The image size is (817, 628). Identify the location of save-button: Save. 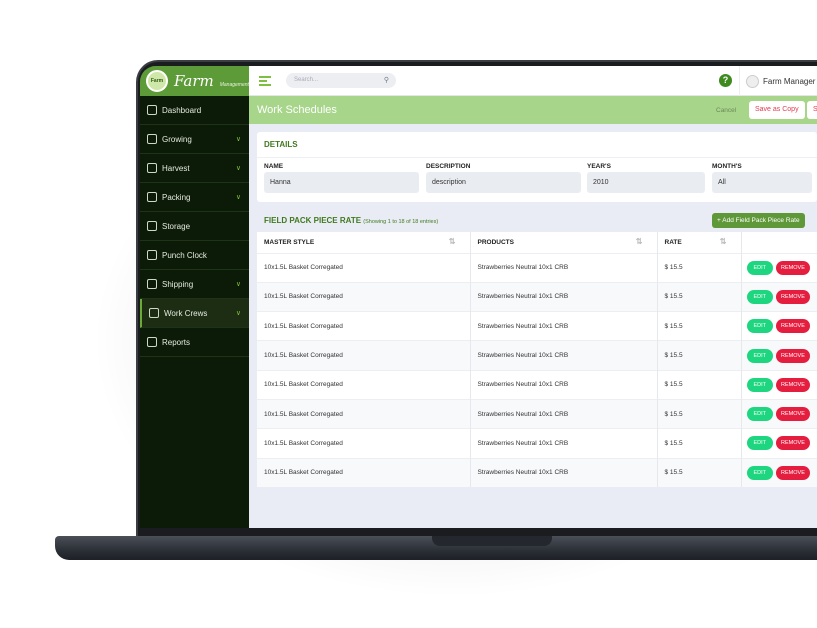
(812, 110).